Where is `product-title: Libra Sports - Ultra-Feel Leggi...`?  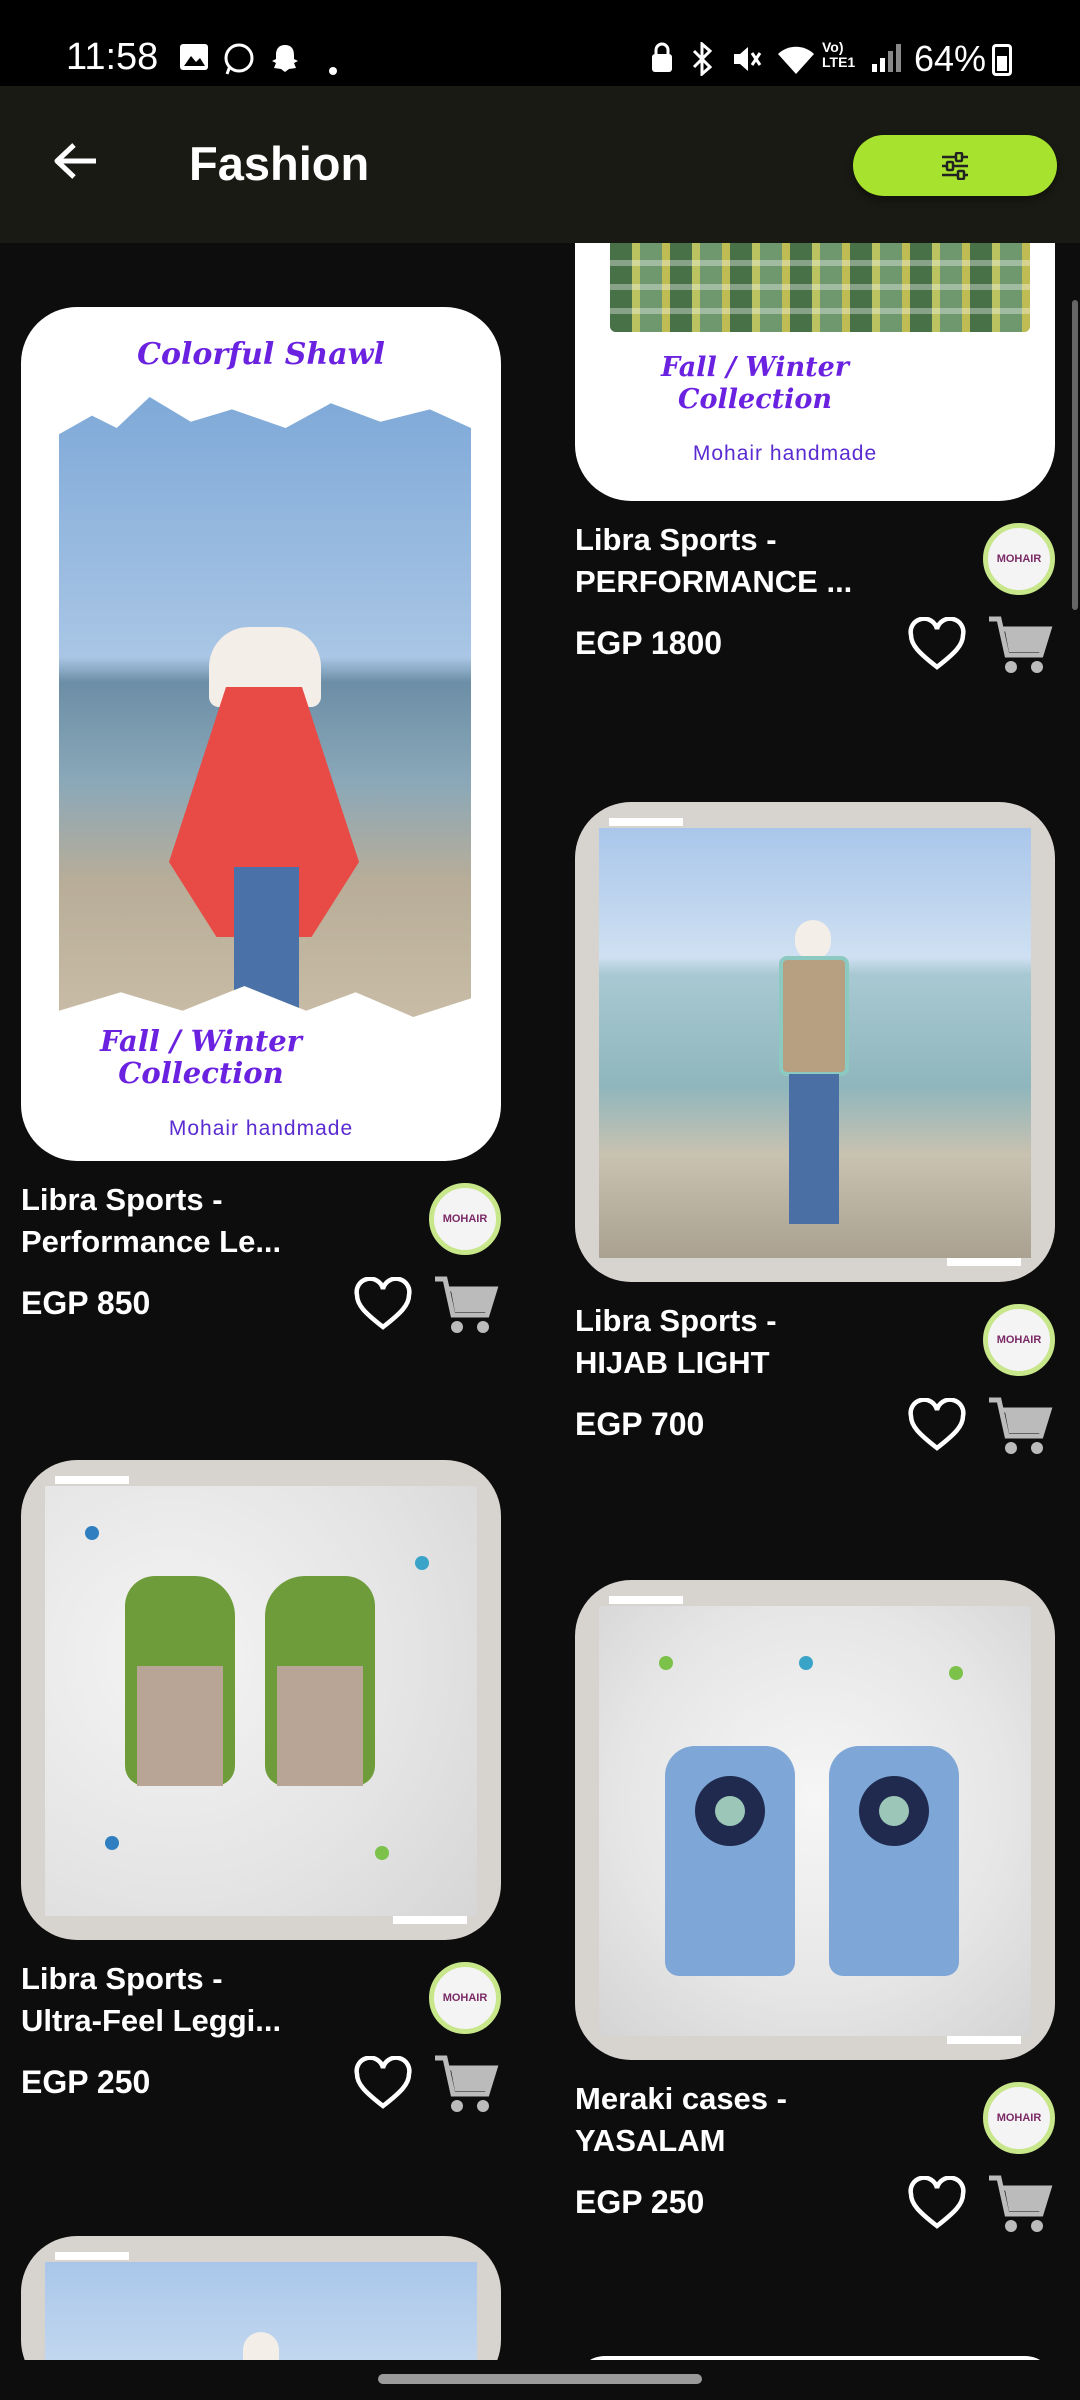 product-title: Libra Sports - Ultra-Feel Leggi... is located at coordinates (211, 2000).